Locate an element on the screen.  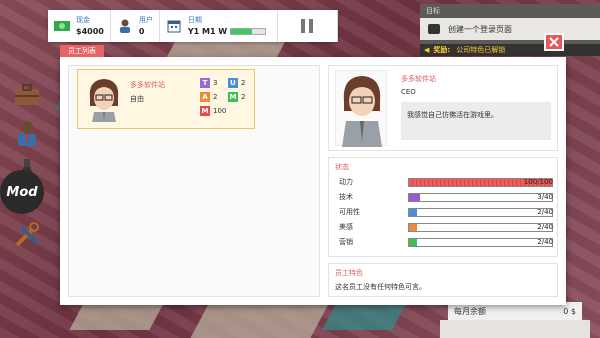
skill-motivation: M 100 is located at coordinates (213, 111).